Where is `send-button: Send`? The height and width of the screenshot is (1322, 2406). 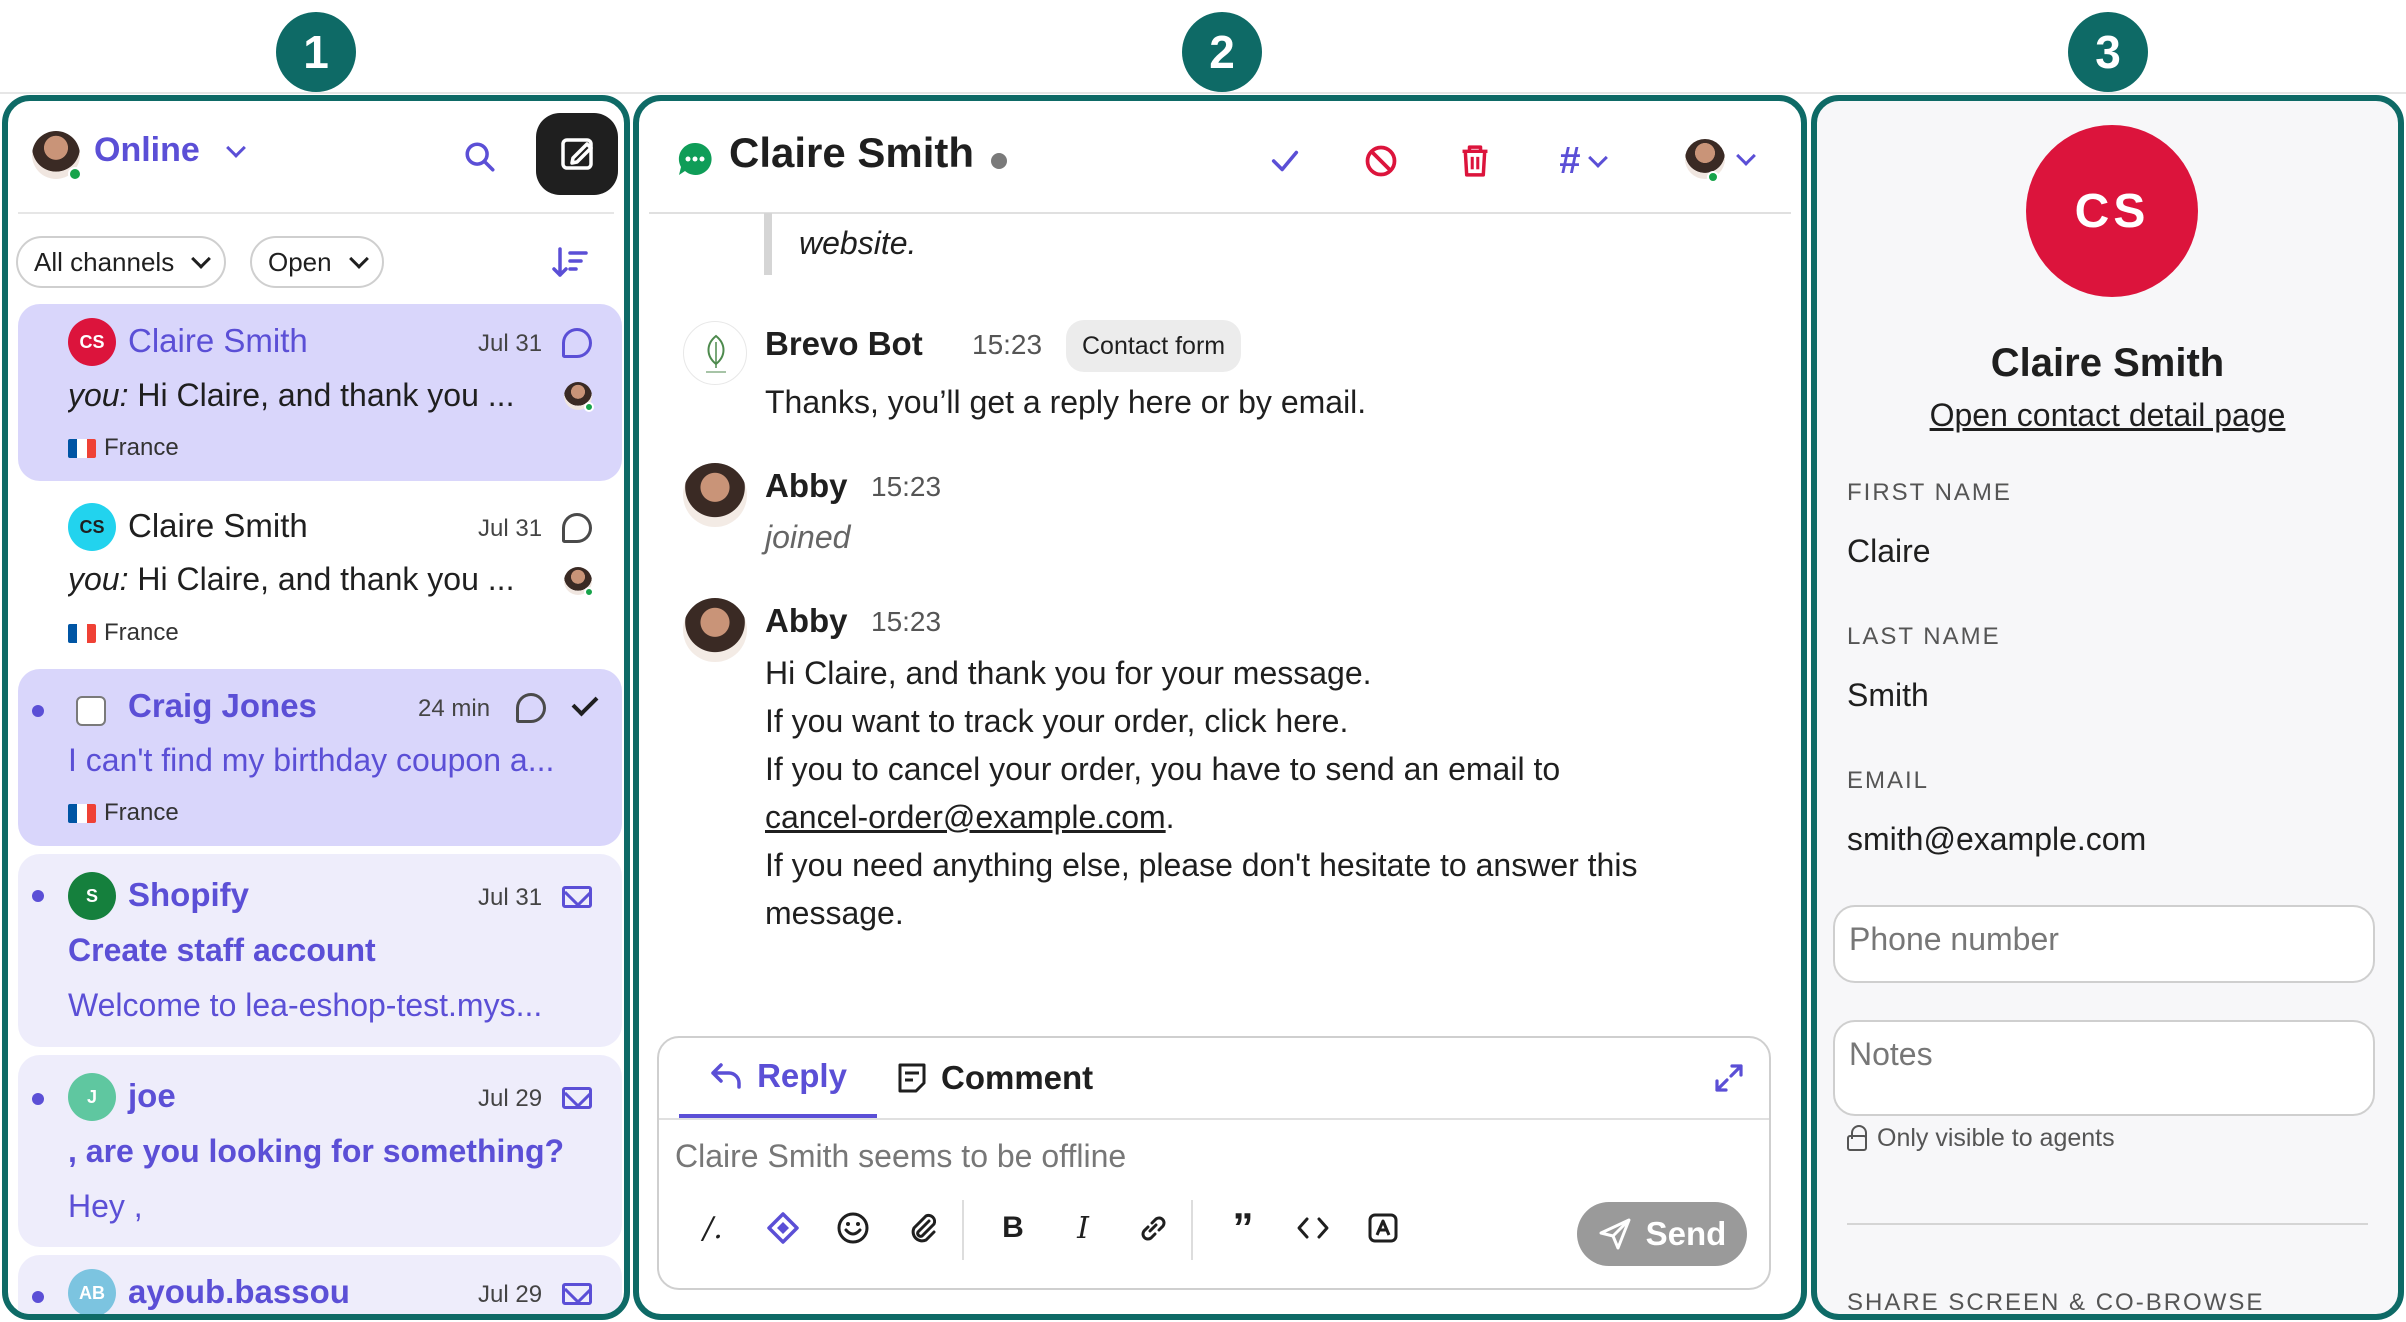 send-button: Send is located at coordinates (1662, 1234).